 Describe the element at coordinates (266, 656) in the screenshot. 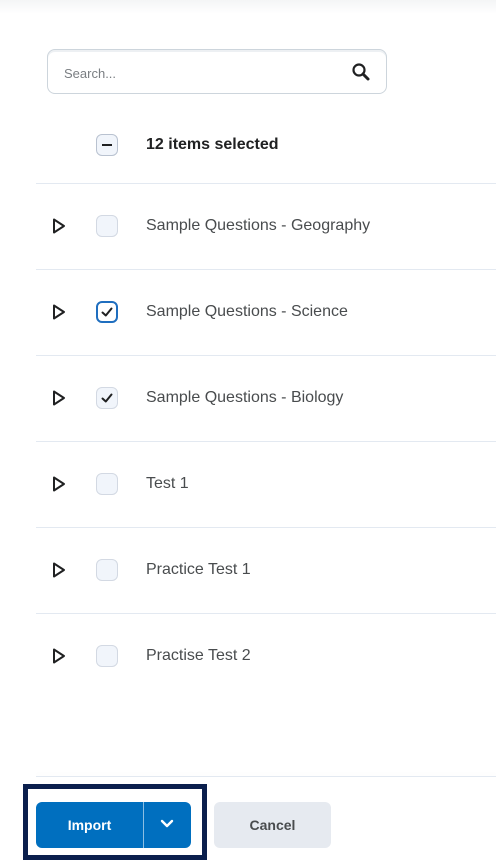

I see `list-item: Practise Test 2` at that location.